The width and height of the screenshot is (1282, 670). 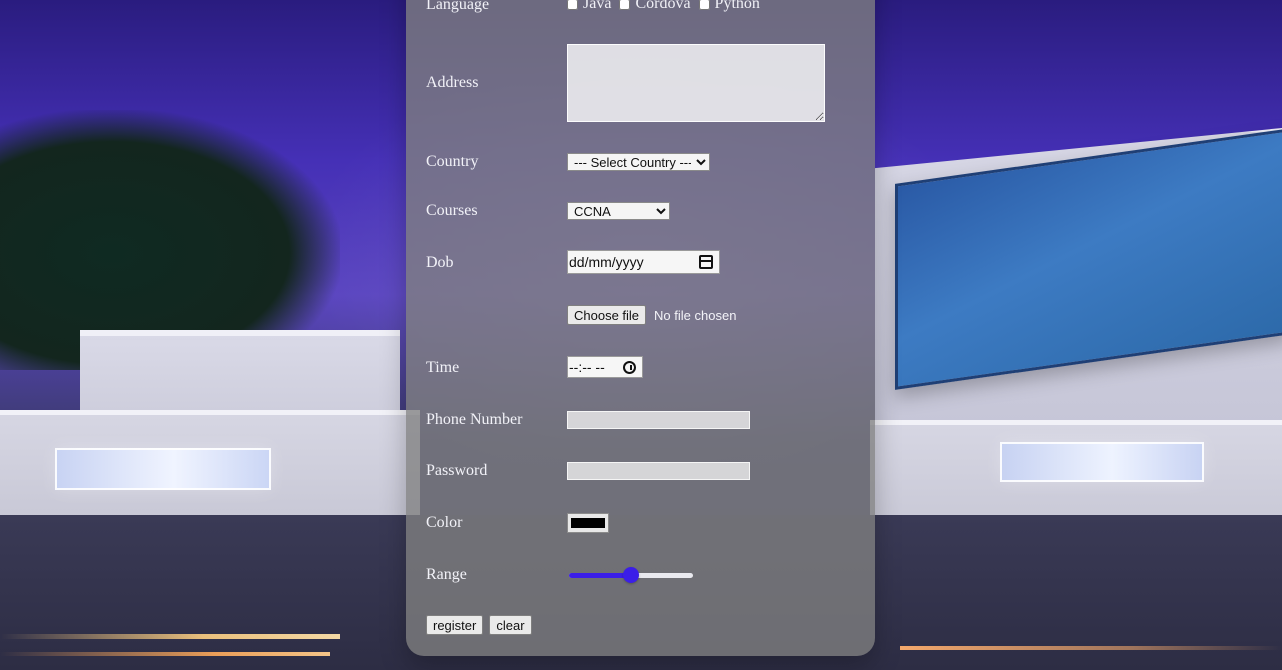 I want to click on range-slider, so click(x=631, y=575).